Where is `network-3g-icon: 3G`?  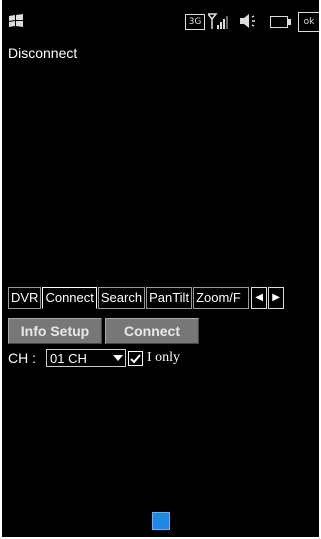 network-3g-icon: 3G is located at coordinates (195, 22).